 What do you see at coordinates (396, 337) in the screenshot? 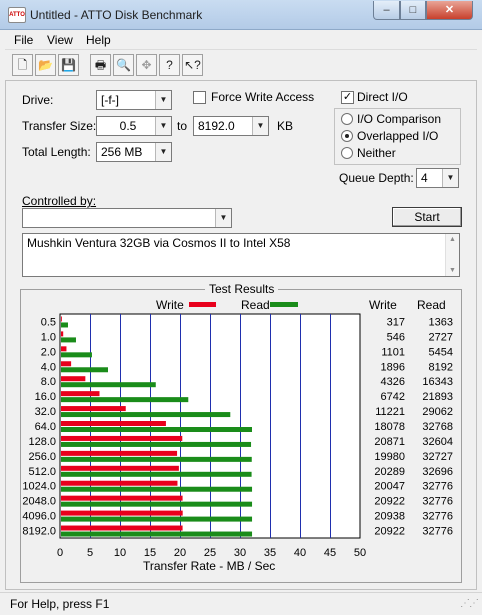
I see `write-value: 546` at bounding box center [396, 337].